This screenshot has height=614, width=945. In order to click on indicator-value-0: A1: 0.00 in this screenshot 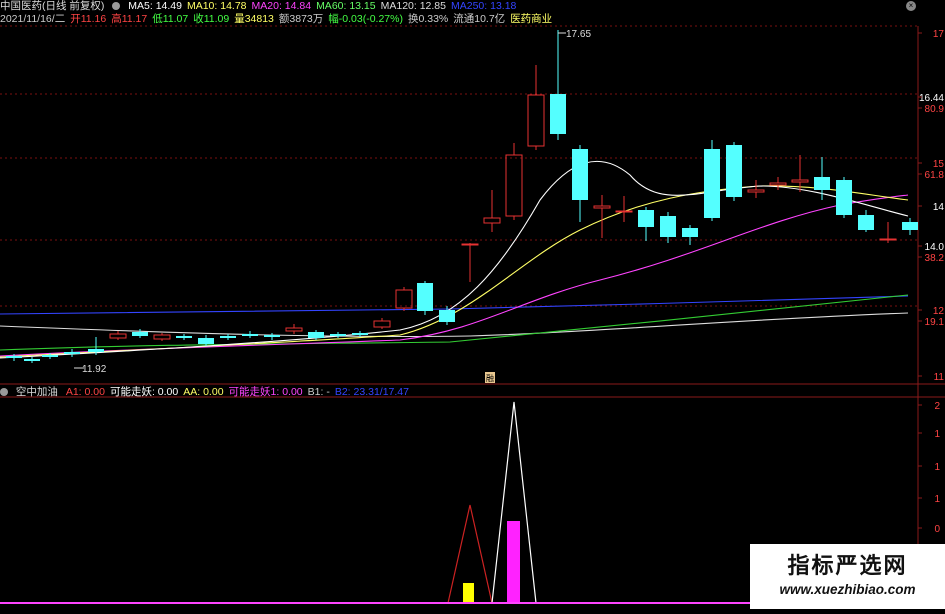, I will do `click(85, 392)`.